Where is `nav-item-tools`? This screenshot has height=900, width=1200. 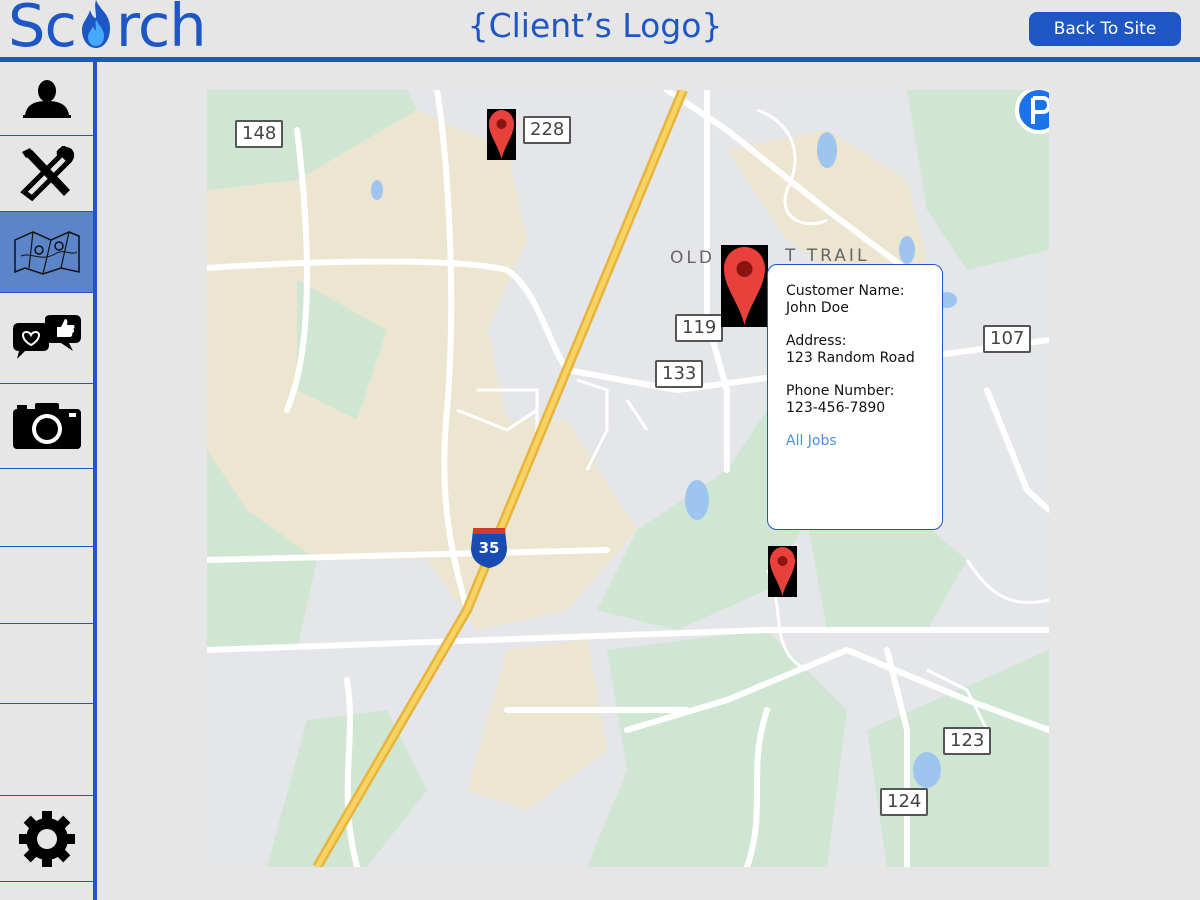 nav-item-tools is located at coordinates (46, 174).